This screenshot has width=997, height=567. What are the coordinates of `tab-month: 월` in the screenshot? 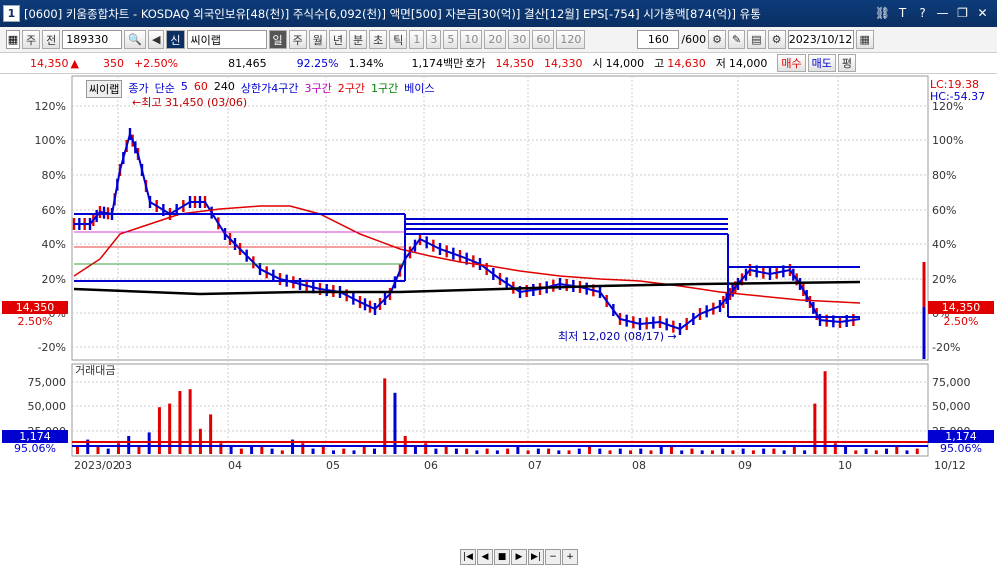 It's located at (317, 39).